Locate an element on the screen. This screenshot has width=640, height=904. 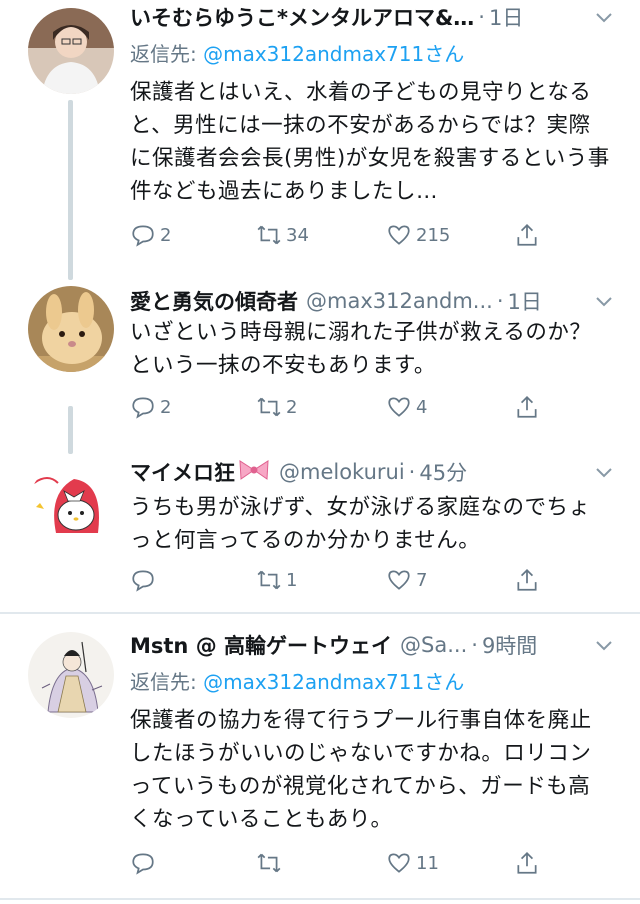
ribbon-emoji-icon is located at coordinates (254, 472).